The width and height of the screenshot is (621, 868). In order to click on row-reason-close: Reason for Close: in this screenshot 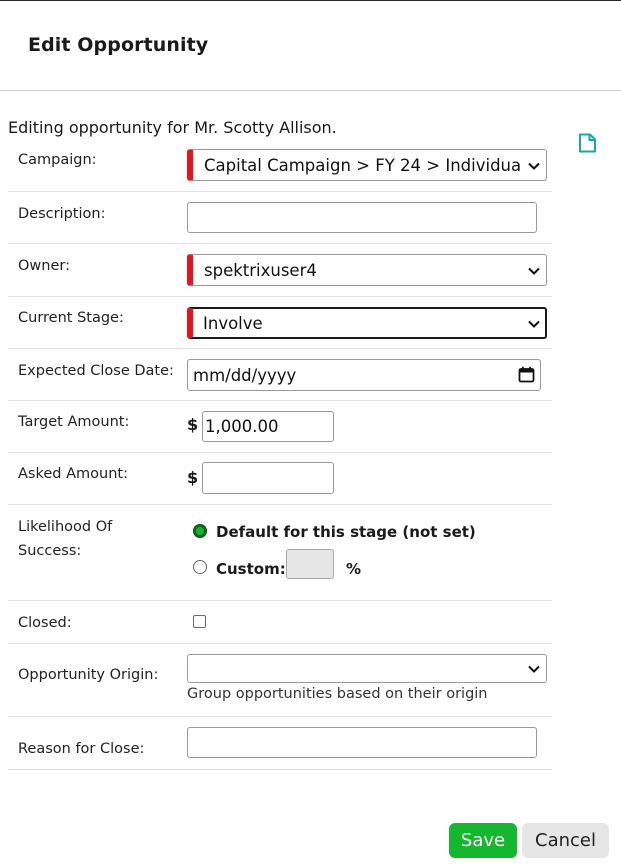, I will do `click(280, 743)`.